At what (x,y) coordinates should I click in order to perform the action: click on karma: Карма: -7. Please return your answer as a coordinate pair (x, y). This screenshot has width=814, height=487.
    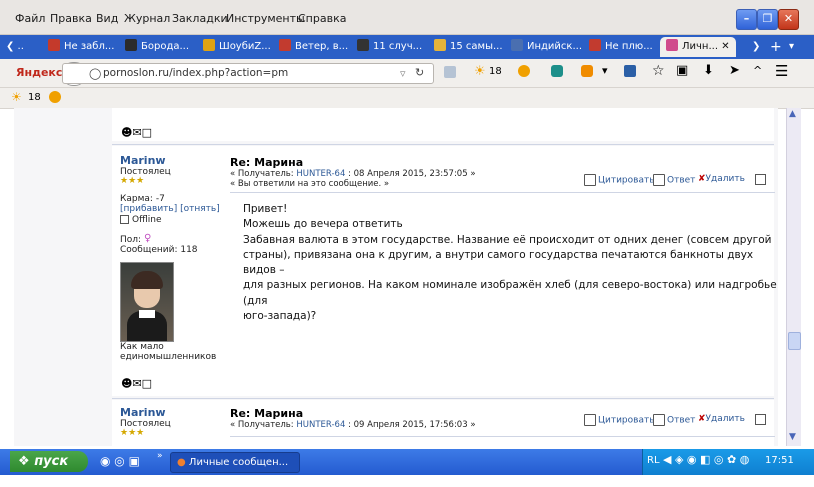
    Looking at the image, I should click on (142, 199).